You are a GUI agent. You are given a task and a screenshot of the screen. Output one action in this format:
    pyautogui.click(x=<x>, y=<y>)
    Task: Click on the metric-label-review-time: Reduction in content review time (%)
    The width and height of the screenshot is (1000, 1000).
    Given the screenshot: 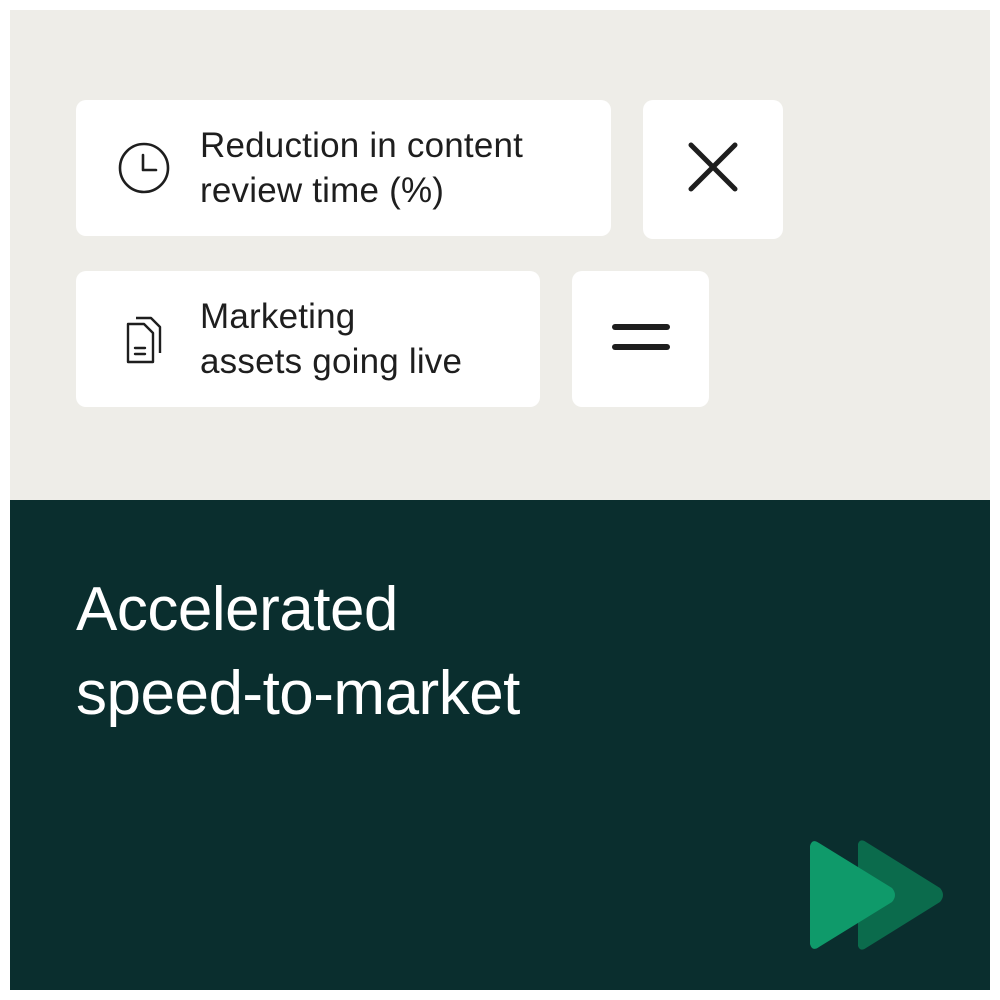 What is the action you would take?
    pyautogui.click(x=362, y=168)
    